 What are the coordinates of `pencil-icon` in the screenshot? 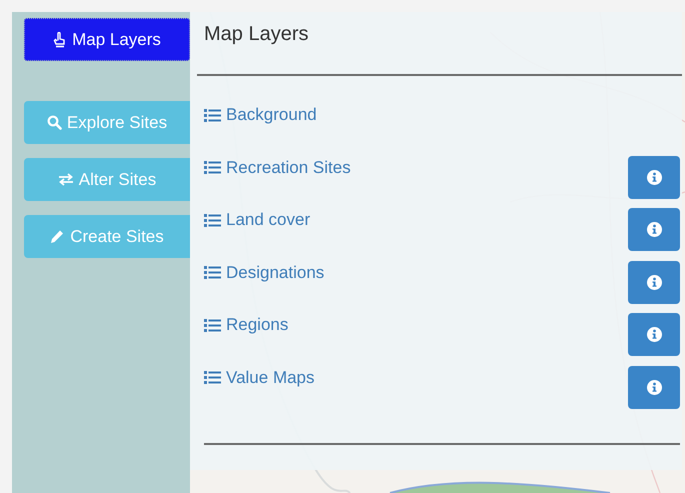 It's located at (58, 236).